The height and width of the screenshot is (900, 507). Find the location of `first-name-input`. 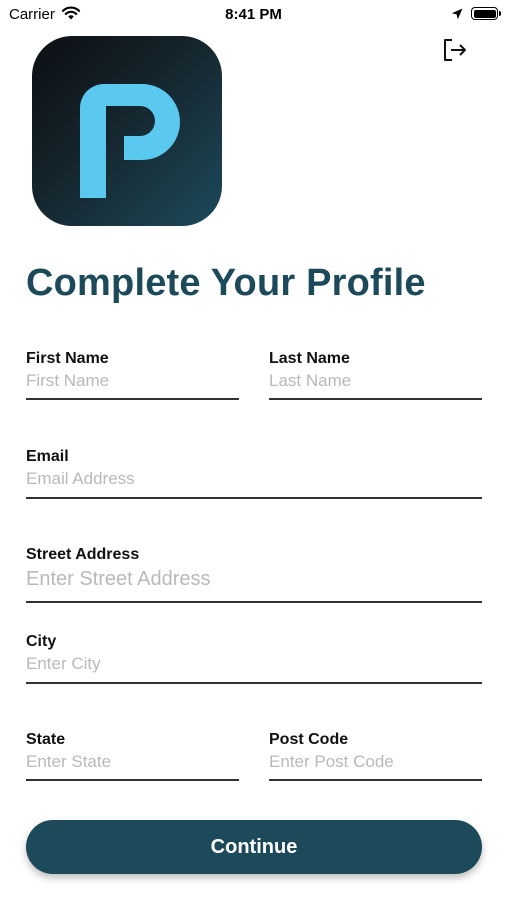

first-name-input is located at coordinates (132, 381).